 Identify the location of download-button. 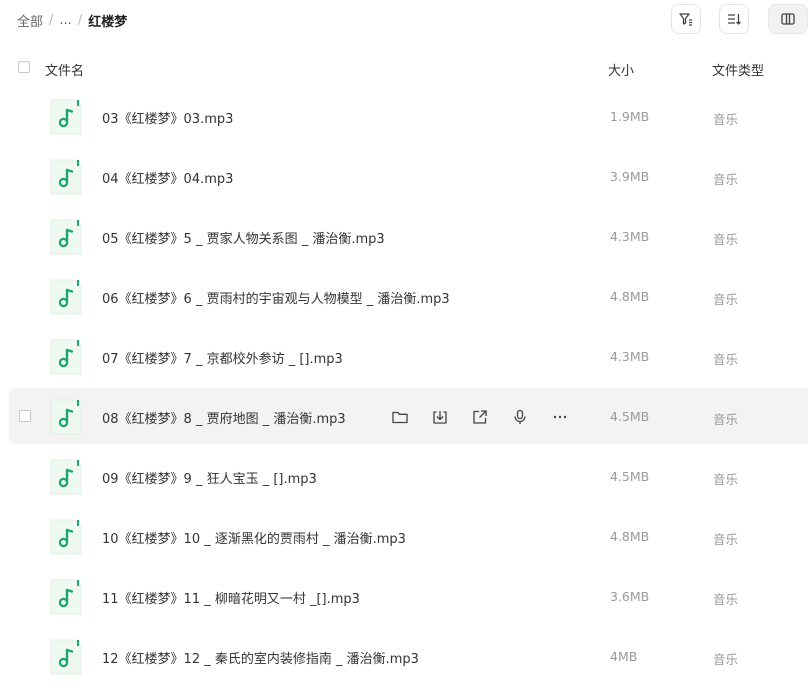
(440, 417).